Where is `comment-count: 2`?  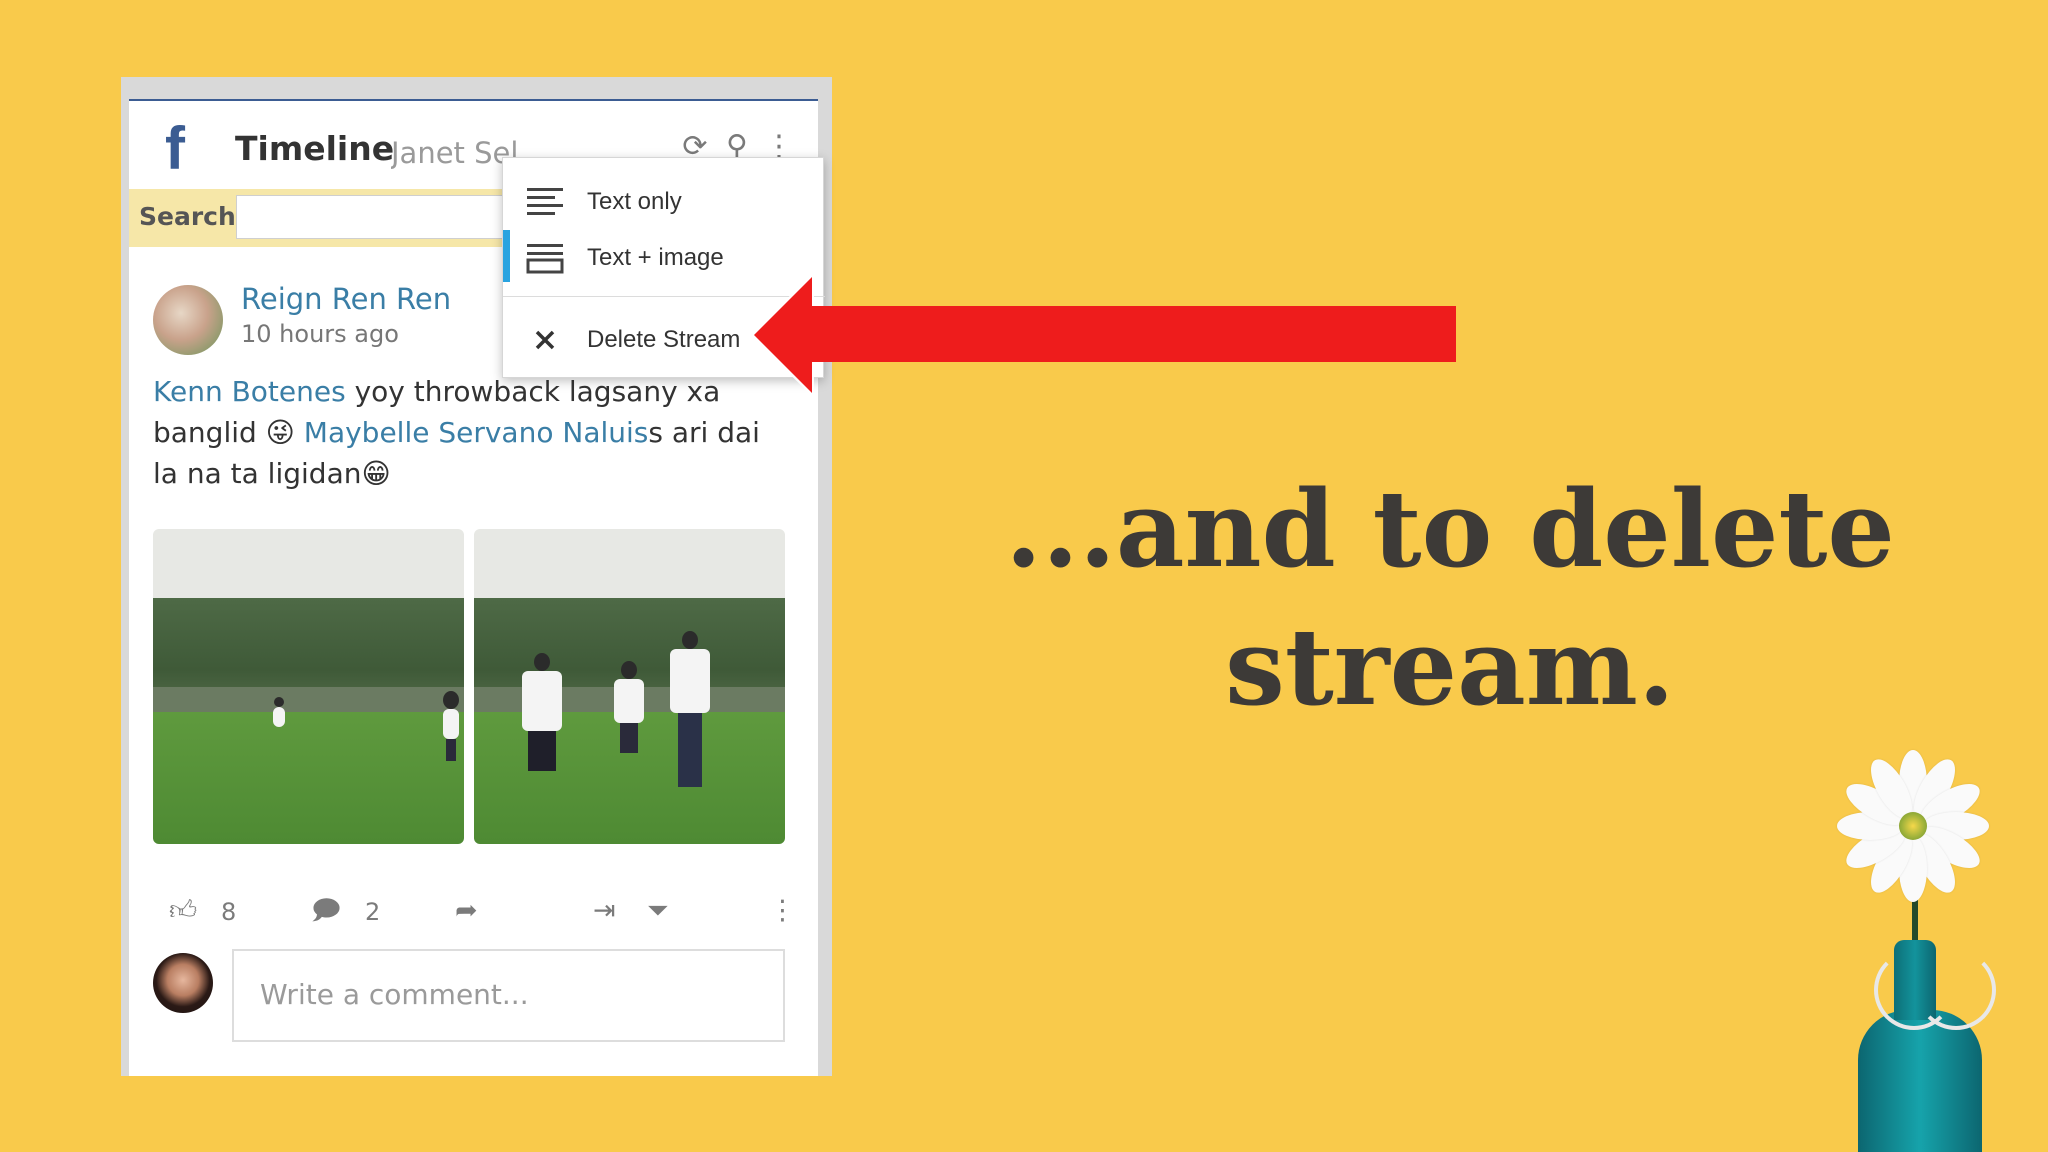
comment-count: 2 is located at coordinates (373, 912).